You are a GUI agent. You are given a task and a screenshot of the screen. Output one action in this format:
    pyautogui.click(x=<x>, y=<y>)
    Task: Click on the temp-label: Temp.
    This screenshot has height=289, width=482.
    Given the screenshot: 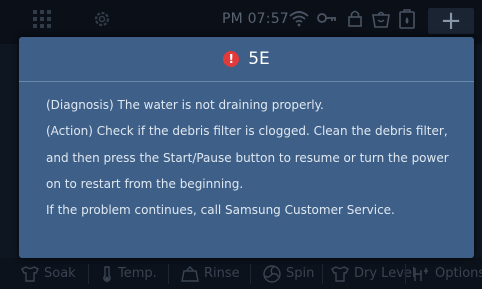 What is the action you would take?
    pyautogui.click(x=137, y=273)
    